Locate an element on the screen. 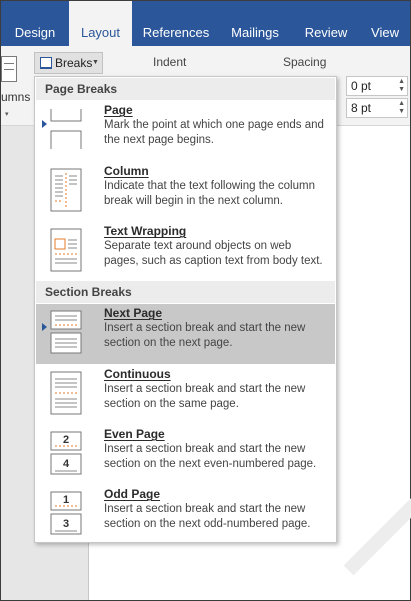 This screenshot has height=601, width=411. next-page-icon is located at coordinates (66, 332).